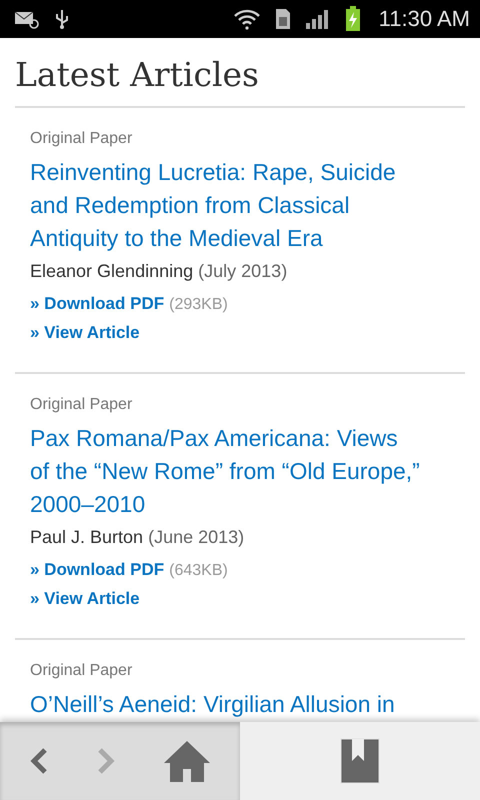 Image resolution: width=480 pixels, height=800 pixels. Describe the element at coordinates (225, 704) in the screenshot. I see `article-title-link: O’Neill’s Aeneid: Virgilian Allusion in` at that location.